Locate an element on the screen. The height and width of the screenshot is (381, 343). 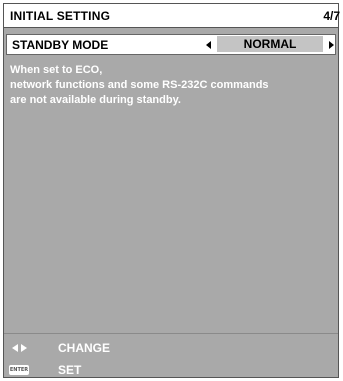
left-right-arrows-icon is located at coordinates (20, 348).